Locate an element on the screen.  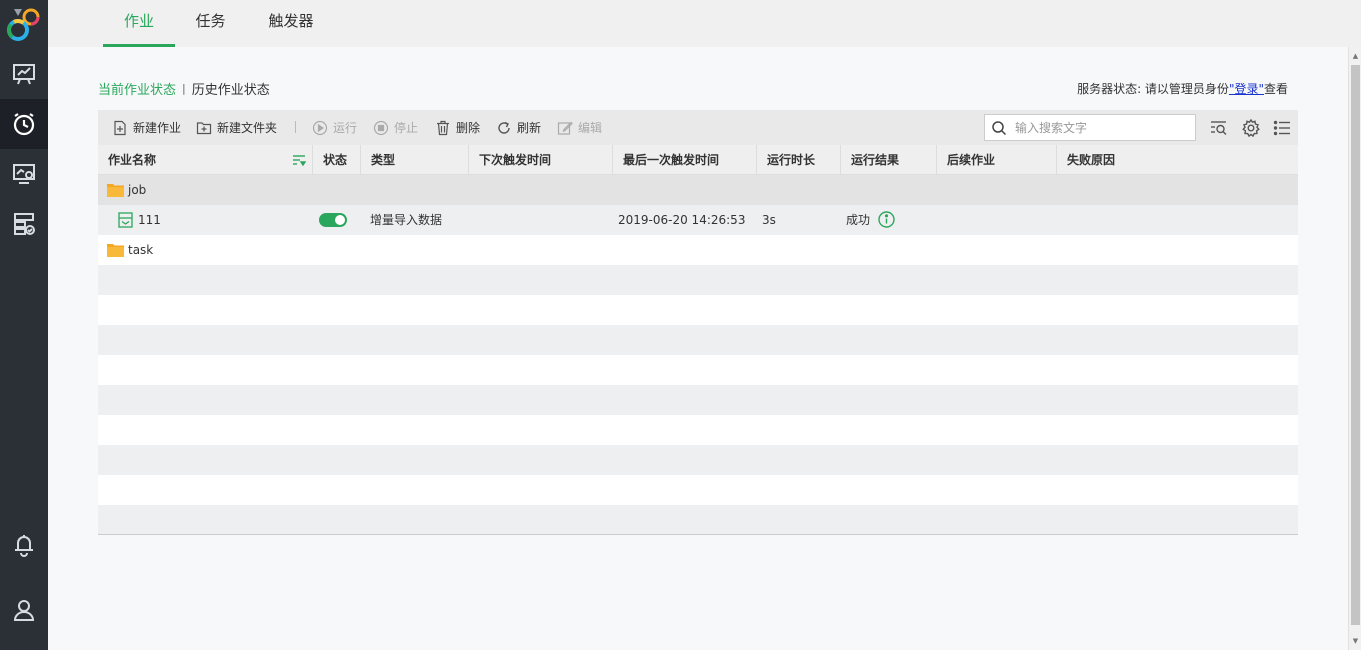
new-job-button: 新建作业 is located at coordinates (146, 127).